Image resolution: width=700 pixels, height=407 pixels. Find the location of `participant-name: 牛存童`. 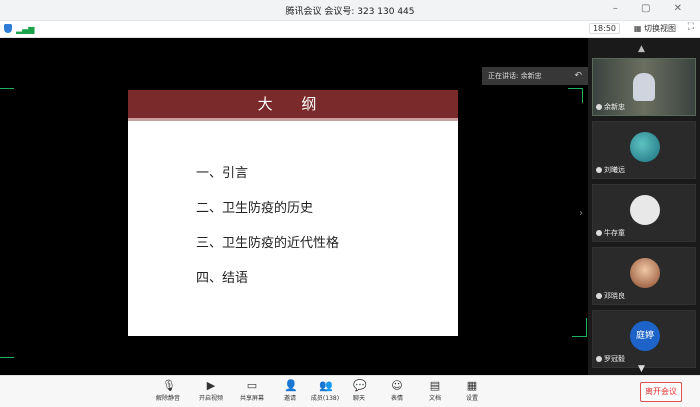

participant-name: 牛存童 is located at coordinates (614, 233).